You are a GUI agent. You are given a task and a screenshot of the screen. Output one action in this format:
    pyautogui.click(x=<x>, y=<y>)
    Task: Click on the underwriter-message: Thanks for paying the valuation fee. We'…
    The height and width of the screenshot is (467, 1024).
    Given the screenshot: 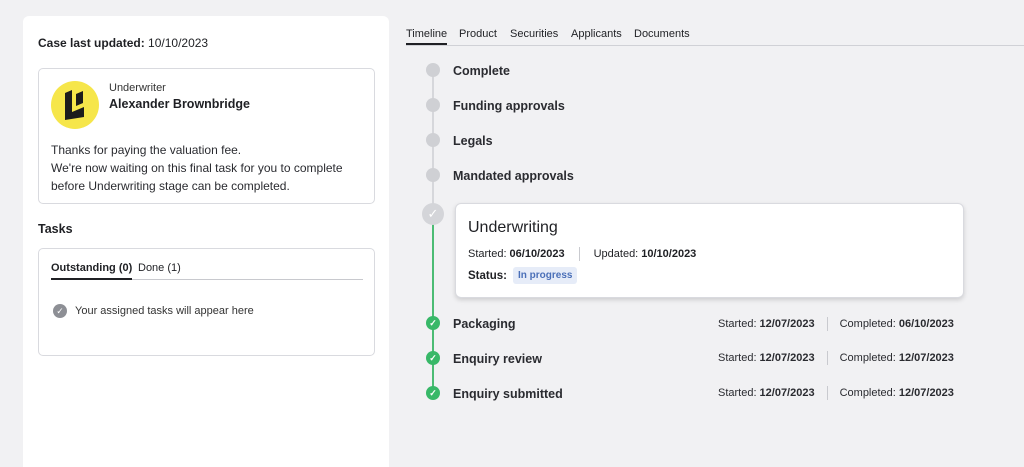 What is the action you would take?
    pyautogui.click(x=197, y=168)
    